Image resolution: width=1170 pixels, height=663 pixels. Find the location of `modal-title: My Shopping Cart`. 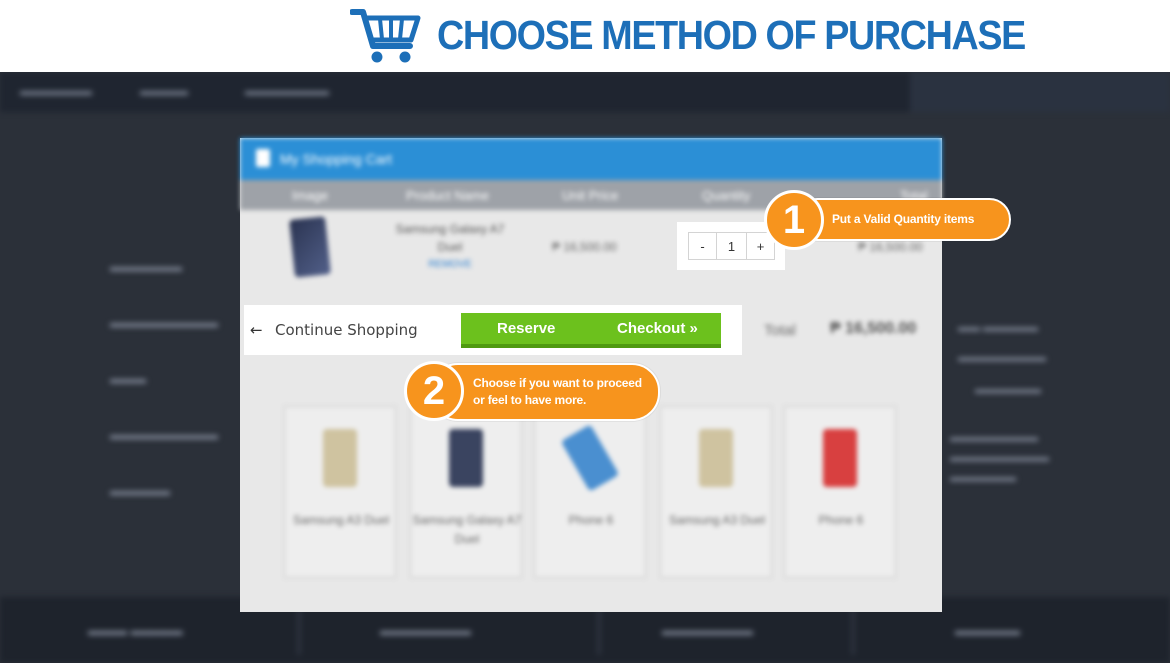

modal-title: My Shopping Cart is located at coordinates (336, 159).